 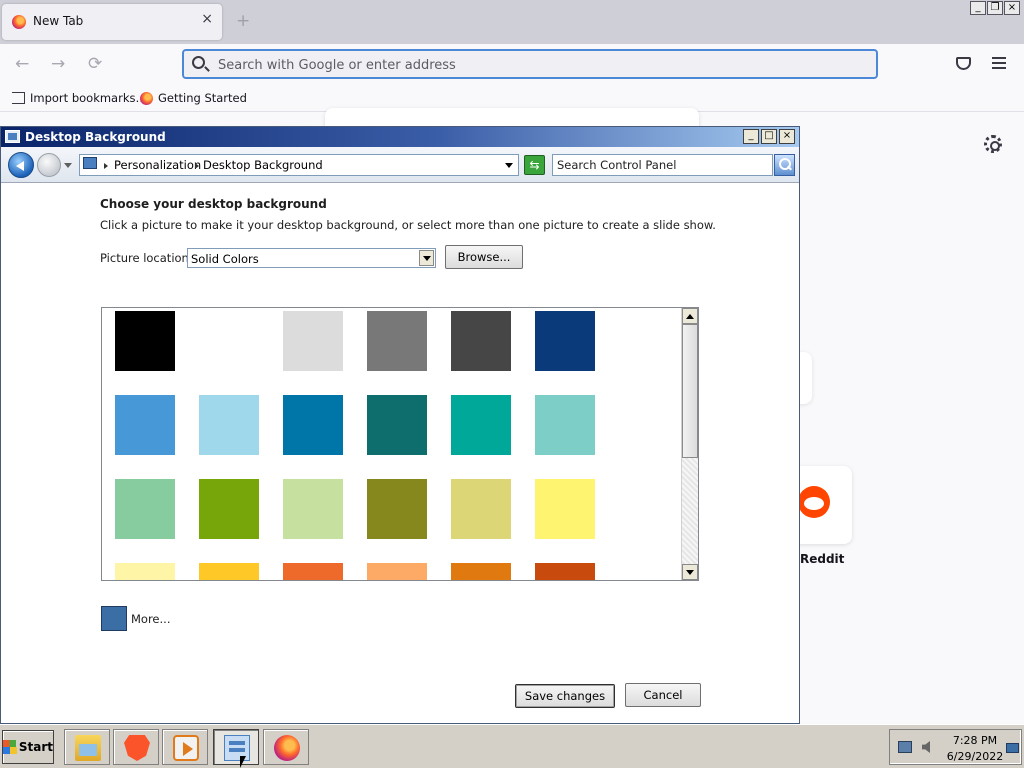 I want to click on reddit-icon, so click(x=814, y=502).